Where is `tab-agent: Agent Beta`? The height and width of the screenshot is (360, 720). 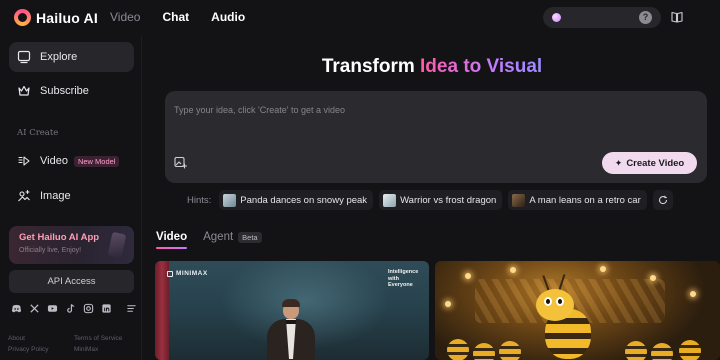 tab-agent: Agent Beta is located at coordinates (232, 240).